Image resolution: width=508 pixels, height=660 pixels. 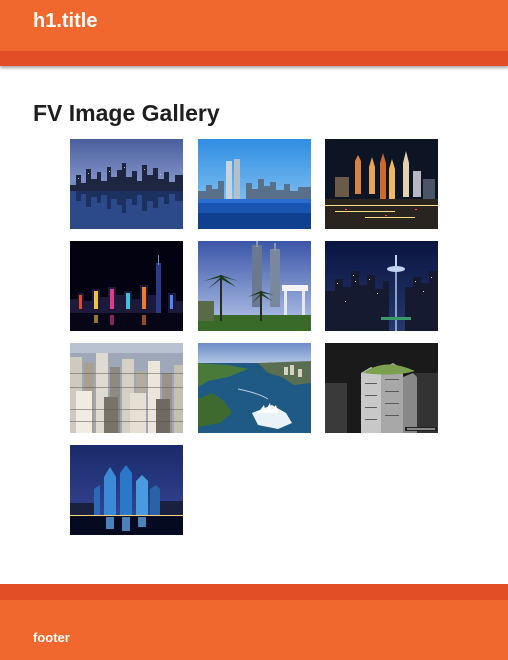 I want to click on space-needle-night-image, so click(x=381, y=286).